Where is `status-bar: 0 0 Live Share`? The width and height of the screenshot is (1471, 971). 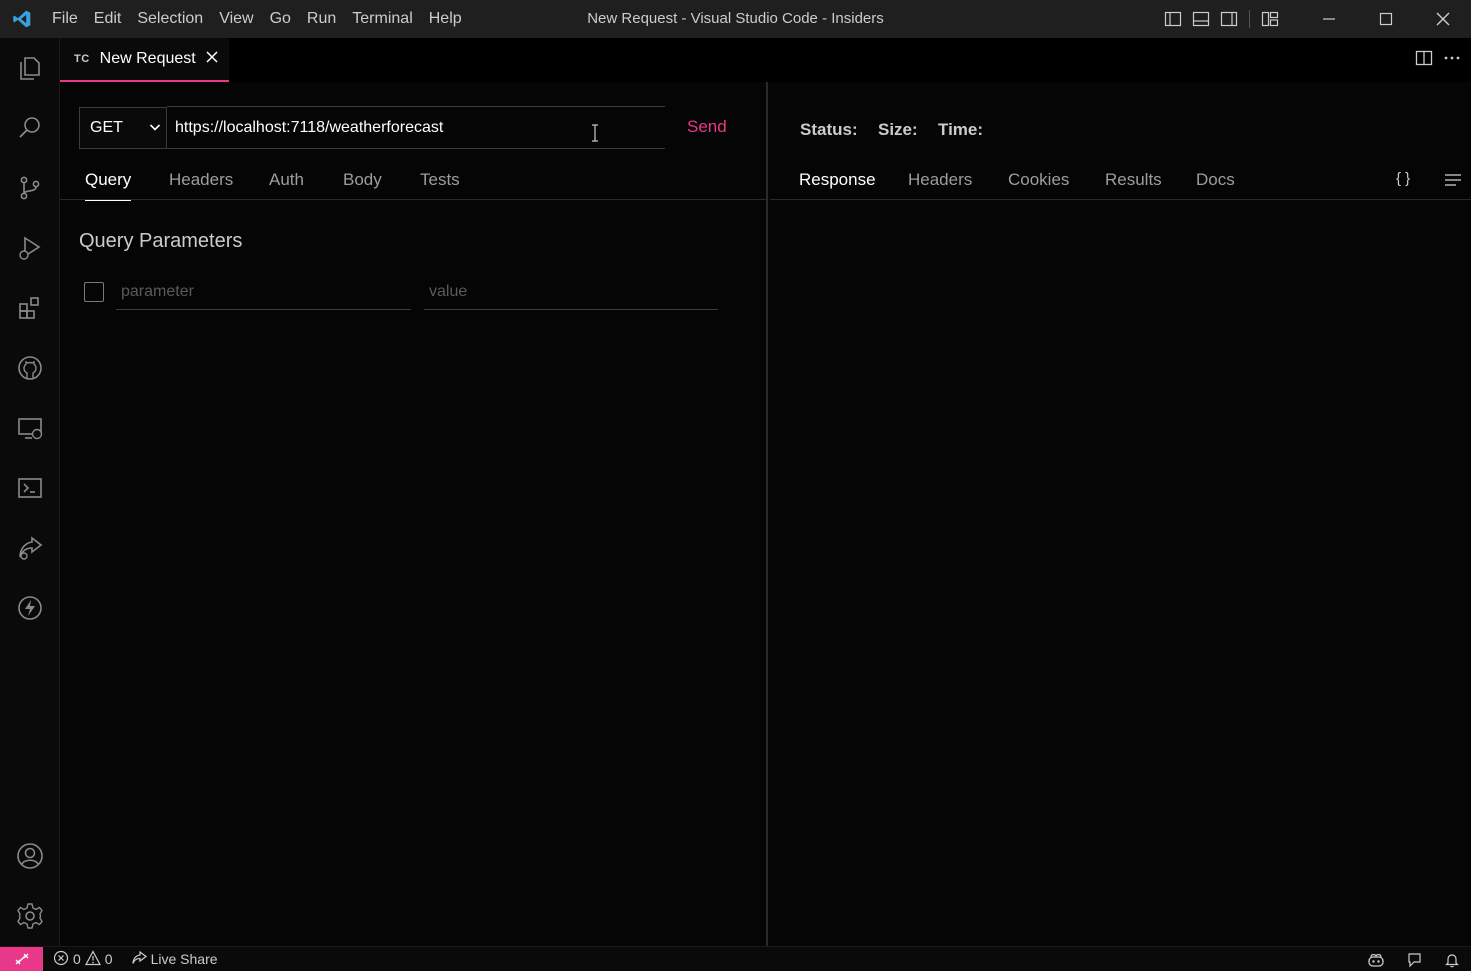
status-bar: 0 0 Live Share is located at coordinates (735, 958).